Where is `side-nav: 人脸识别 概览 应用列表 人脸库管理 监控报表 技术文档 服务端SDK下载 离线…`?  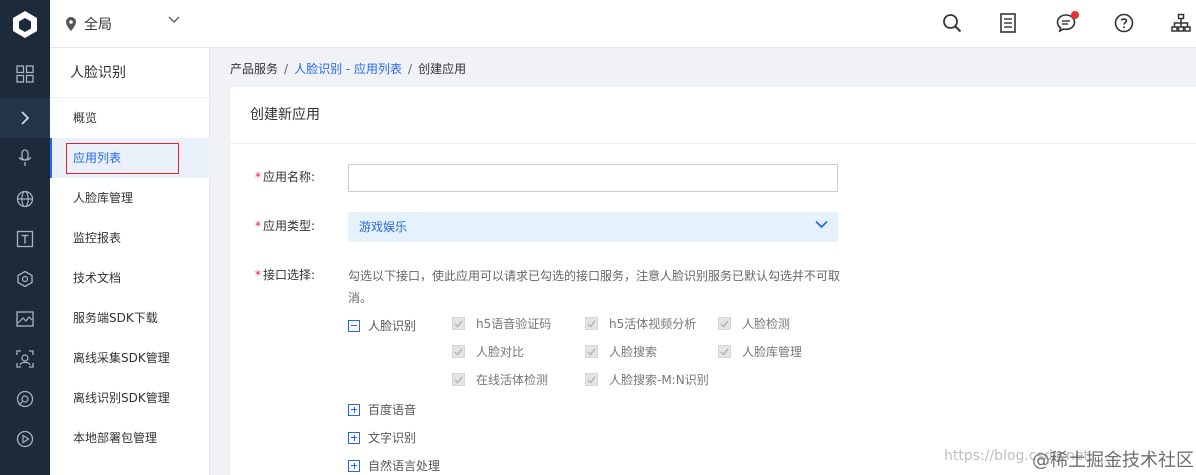 side-nav: 人脸识别 概览 应用列表 人脸库管理 监控报表 技术文档 服务端SDK下载 离线… is located at coordinates (130, 261).